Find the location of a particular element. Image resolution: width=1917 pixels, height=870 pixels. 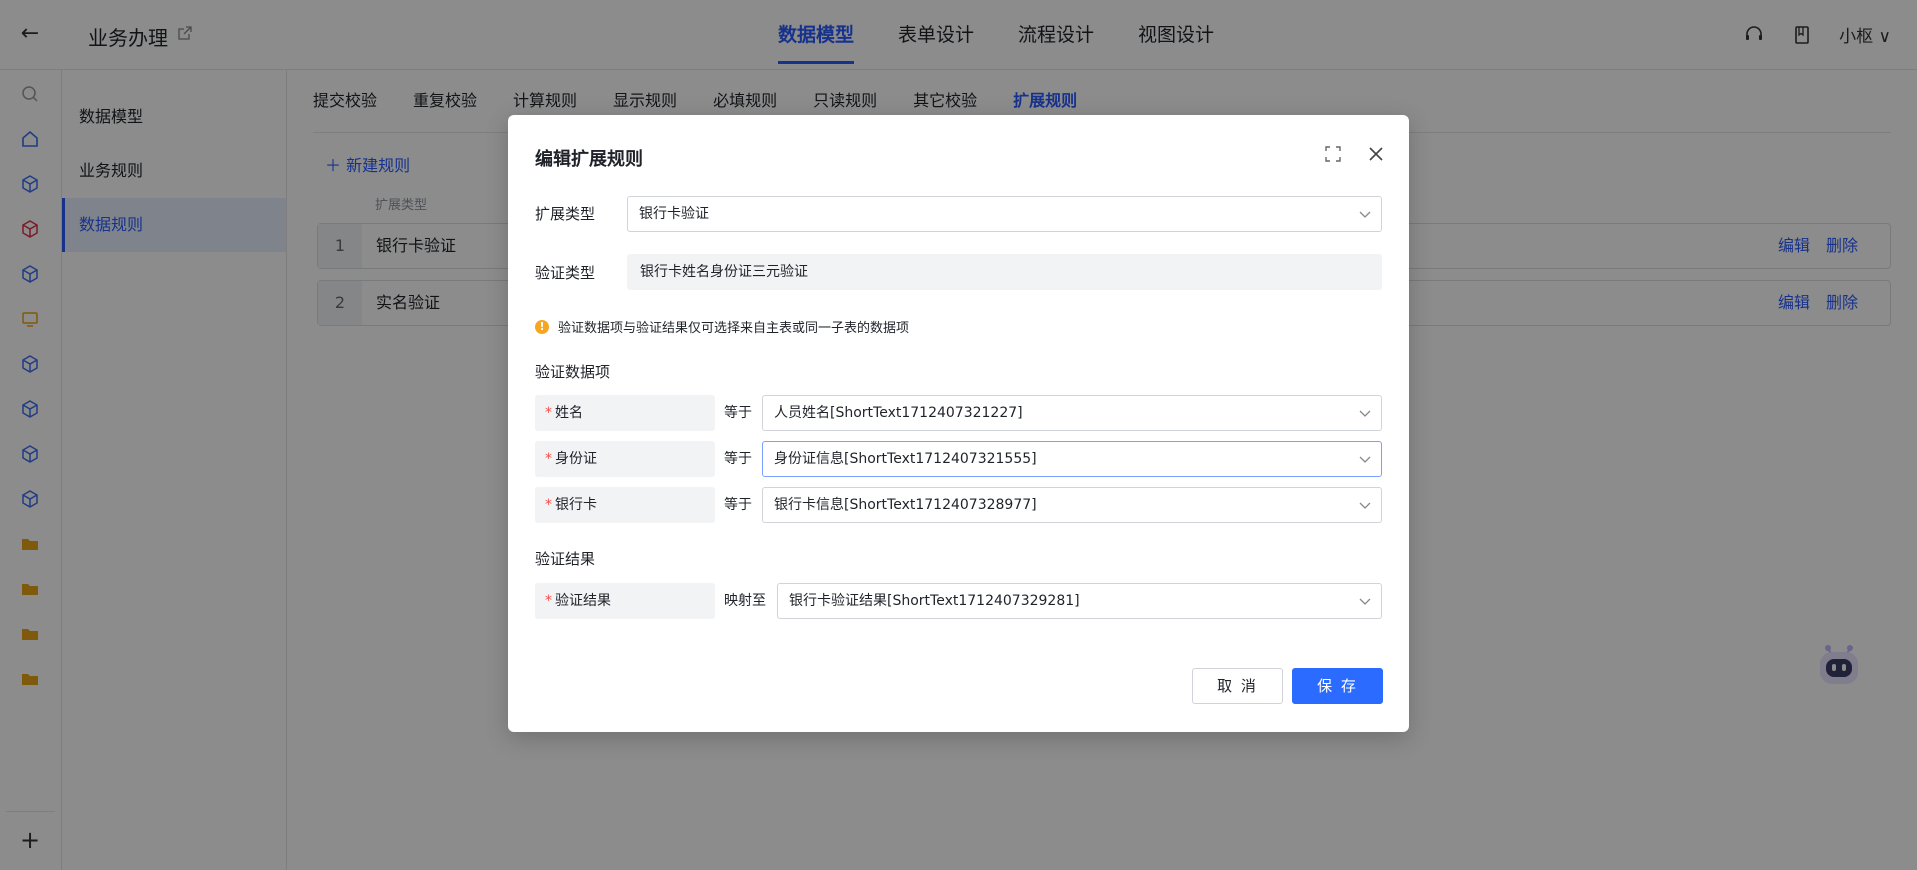

extension-type-value: 银行卡验证 is located at coordinates (674, 214).